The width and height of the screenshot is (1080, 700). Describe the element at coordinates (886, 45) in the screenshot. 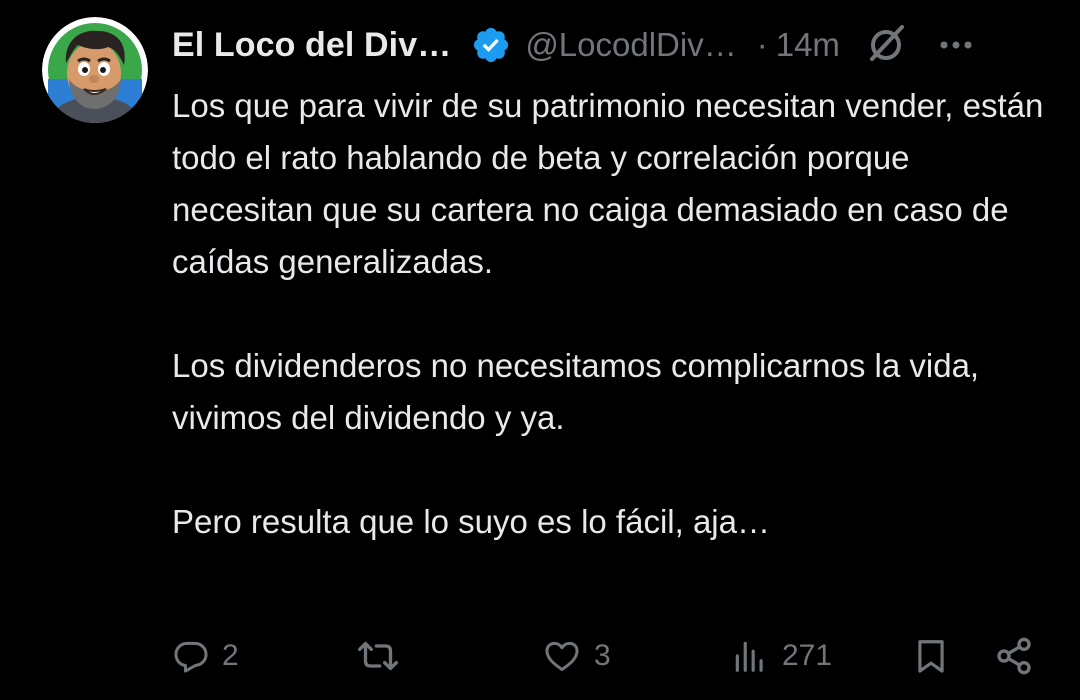

I see `grok-icon` at that location.